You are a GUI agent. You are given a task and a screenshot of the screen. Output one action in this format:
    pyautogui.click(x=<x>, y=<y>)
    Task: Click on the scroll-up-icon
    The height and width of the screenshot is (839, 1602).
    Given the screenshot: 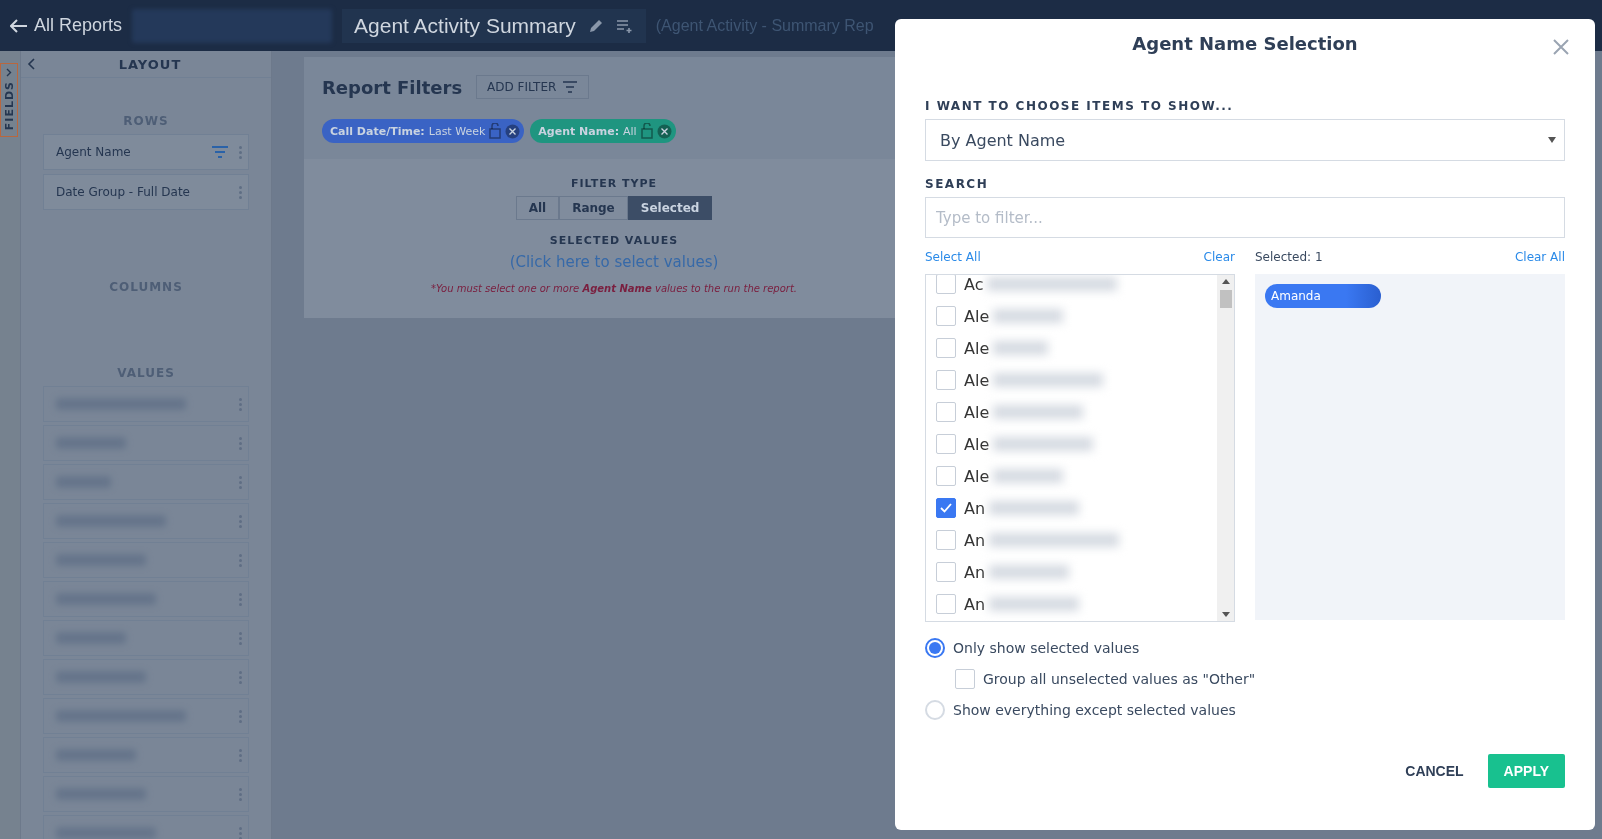 What is the action you would take?
    pyautogui.click(x=1225, y=281)
    